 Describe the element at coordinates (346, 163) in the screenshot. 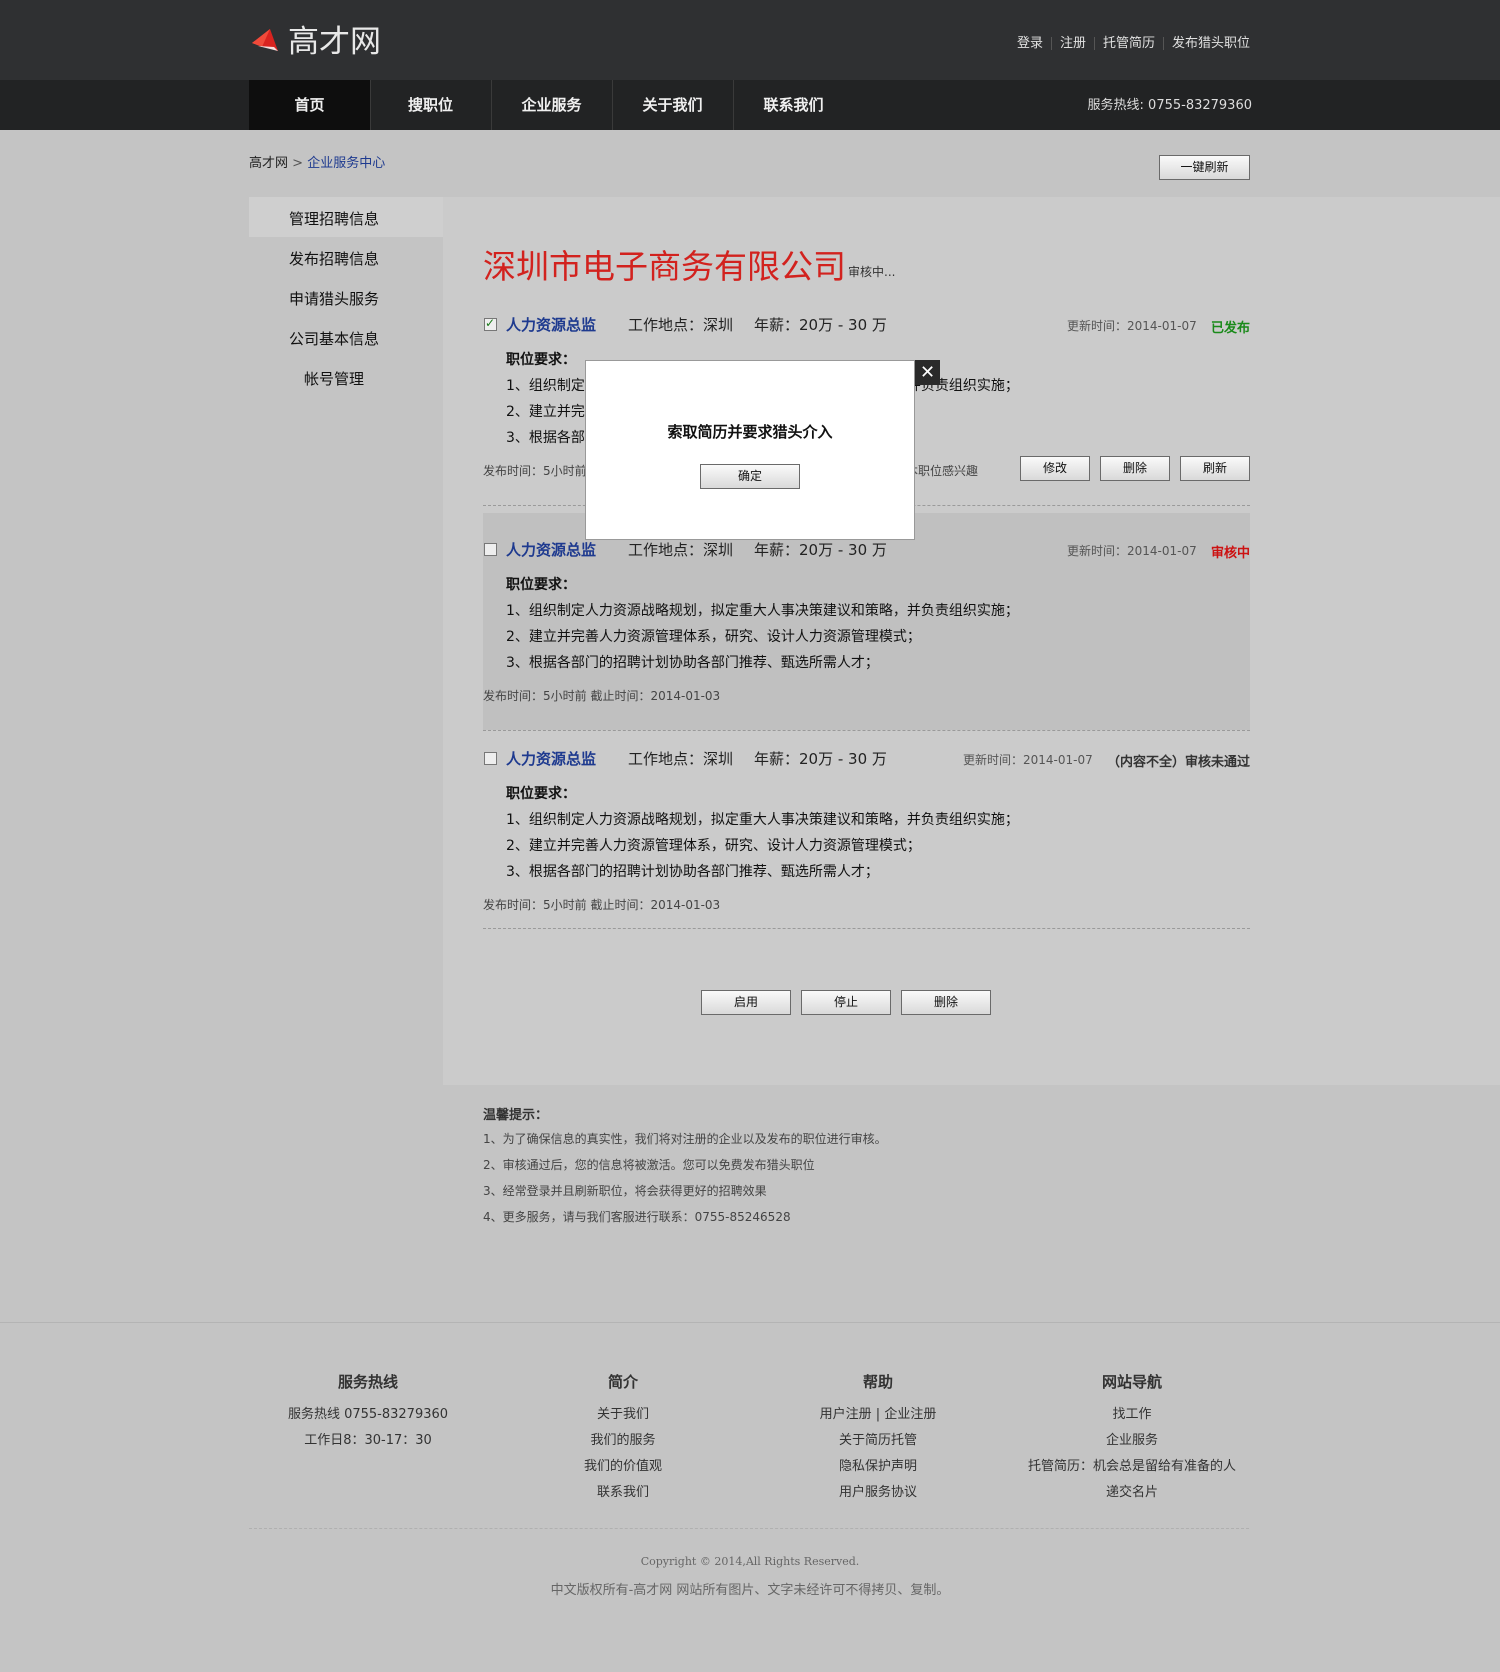

I see `breadcrumb-current: 企业服务中心` at that location.